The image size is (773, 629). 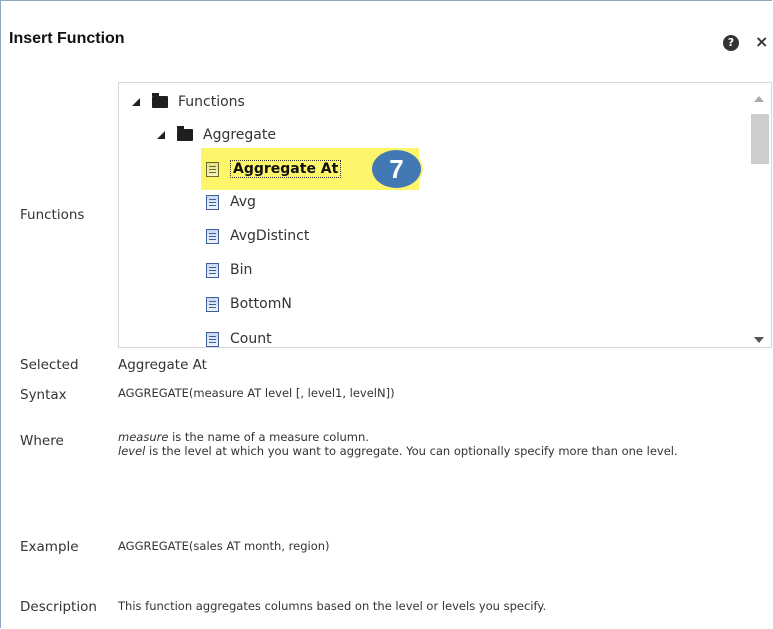 I want to click on tree-node-label: Functions, so click(x=211, y=102).